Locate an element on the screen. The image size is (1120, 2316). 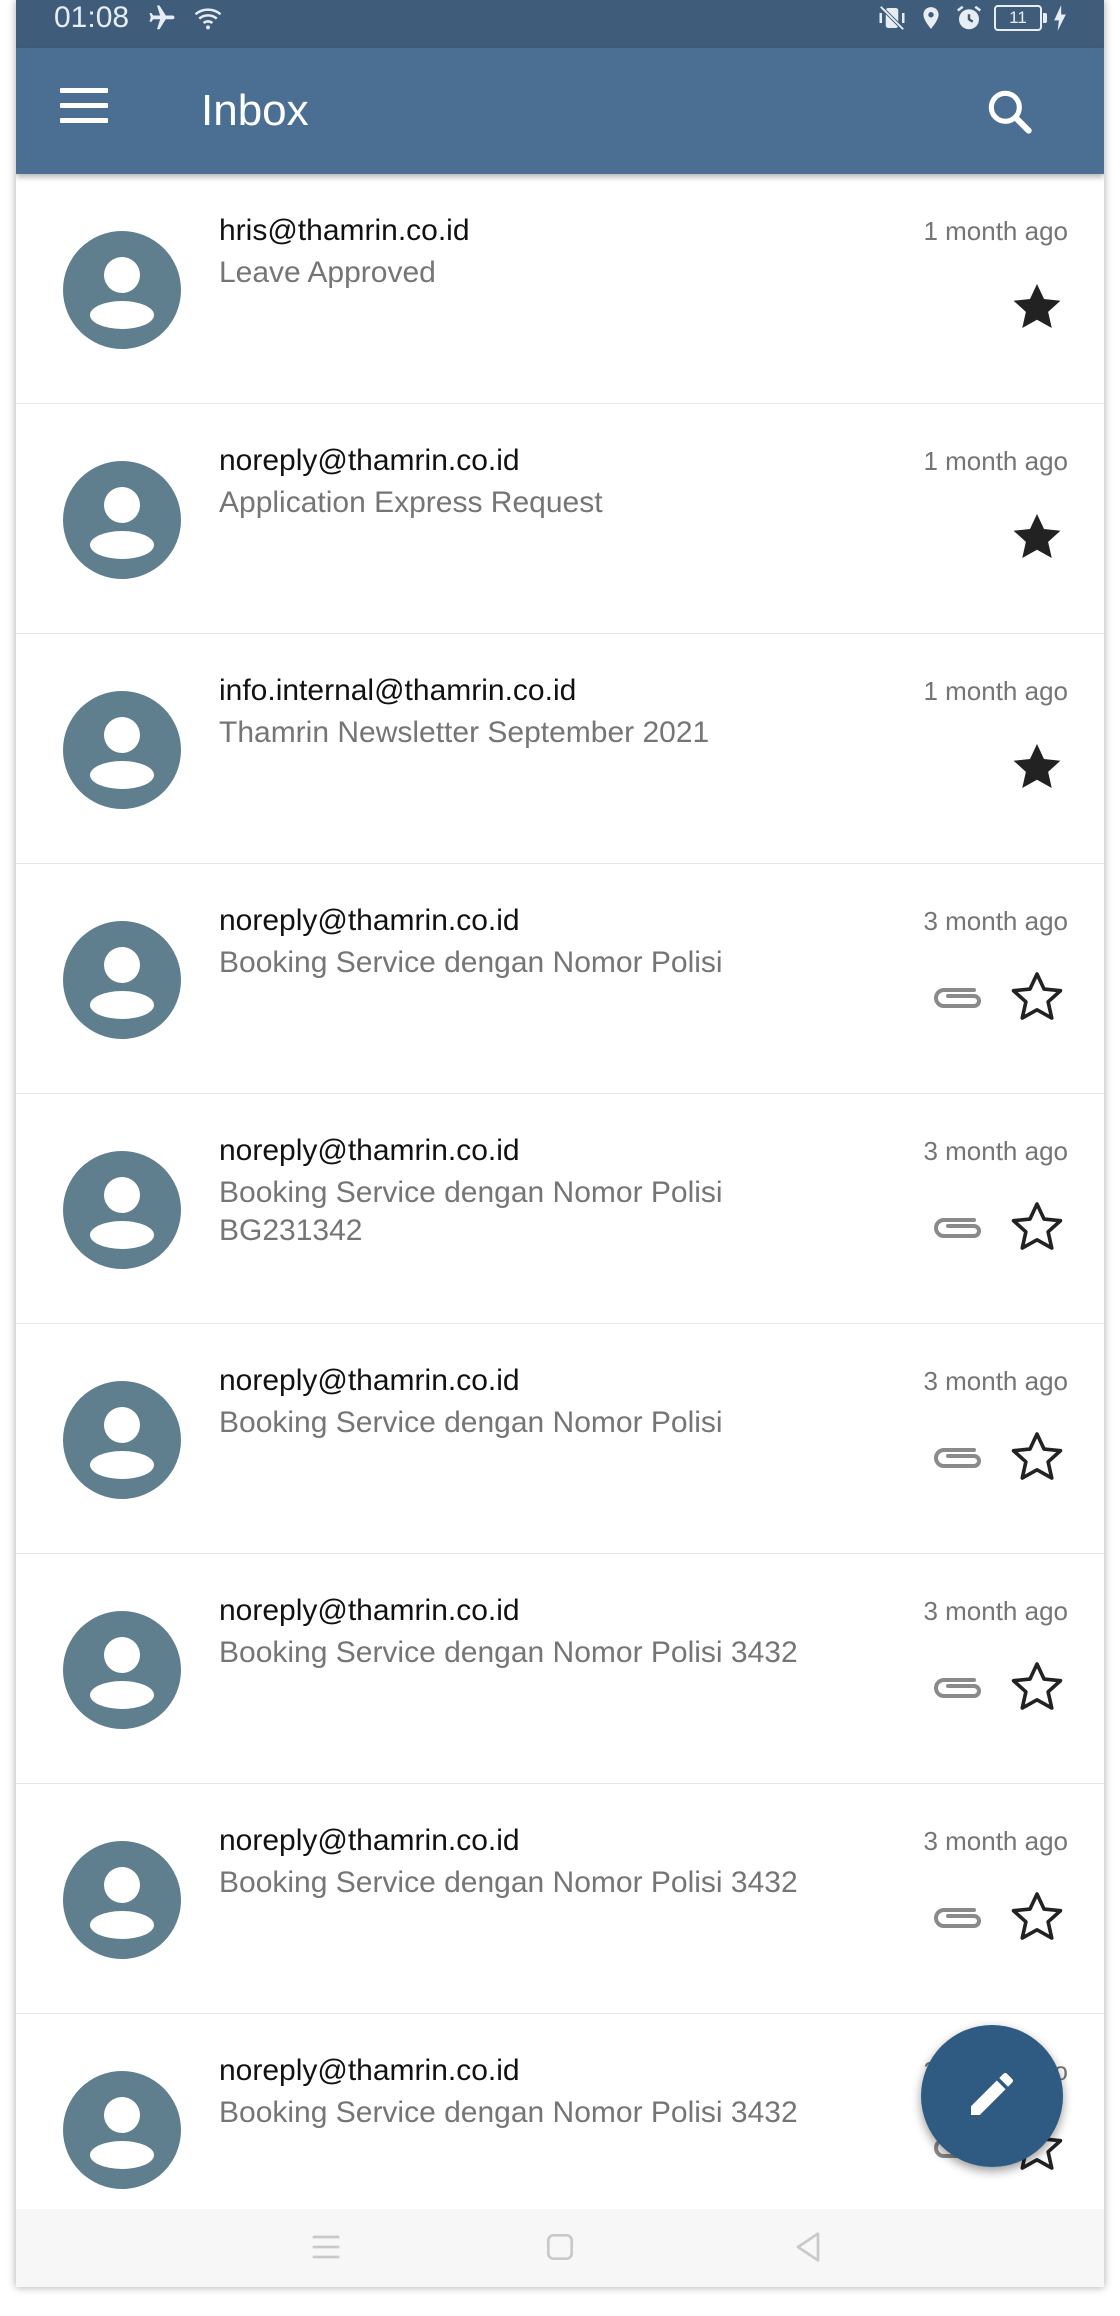
pencil-icon is located at coordinates (992, 2096).